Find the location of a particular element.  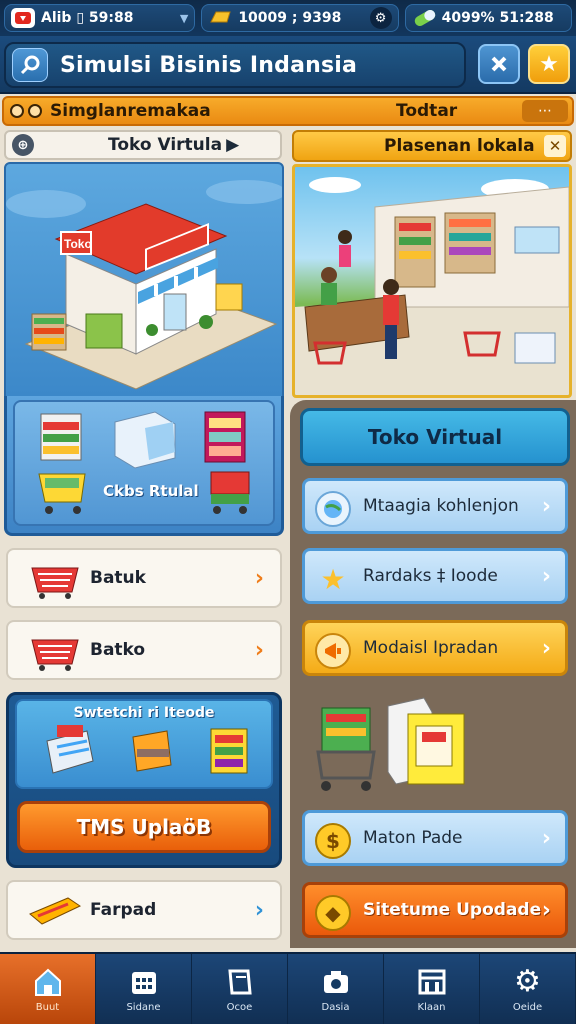

favorite-button: ★ is located at coordinates (549, 64).